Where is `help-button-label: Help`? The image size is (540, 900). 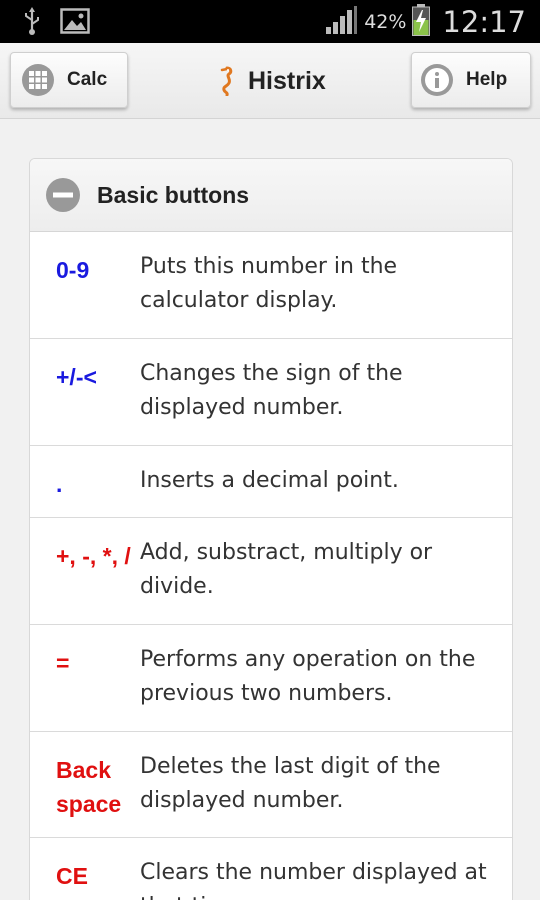
help-button-label: Help is located at coordinates (487, 79).